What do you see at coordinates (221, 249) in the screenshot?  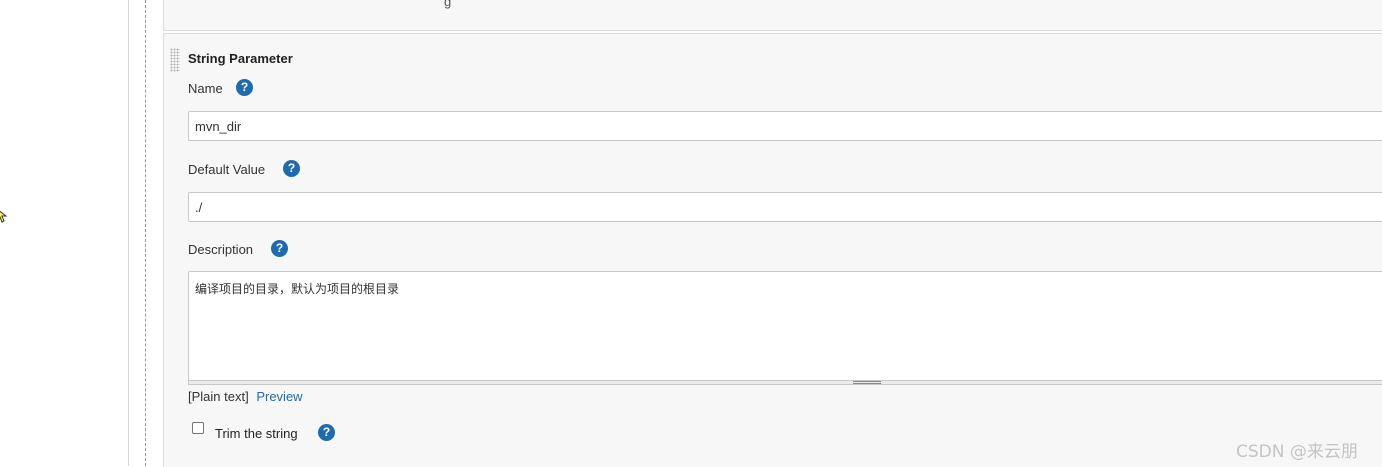 I see `description-label: Description` at bounding box center [221, 249].